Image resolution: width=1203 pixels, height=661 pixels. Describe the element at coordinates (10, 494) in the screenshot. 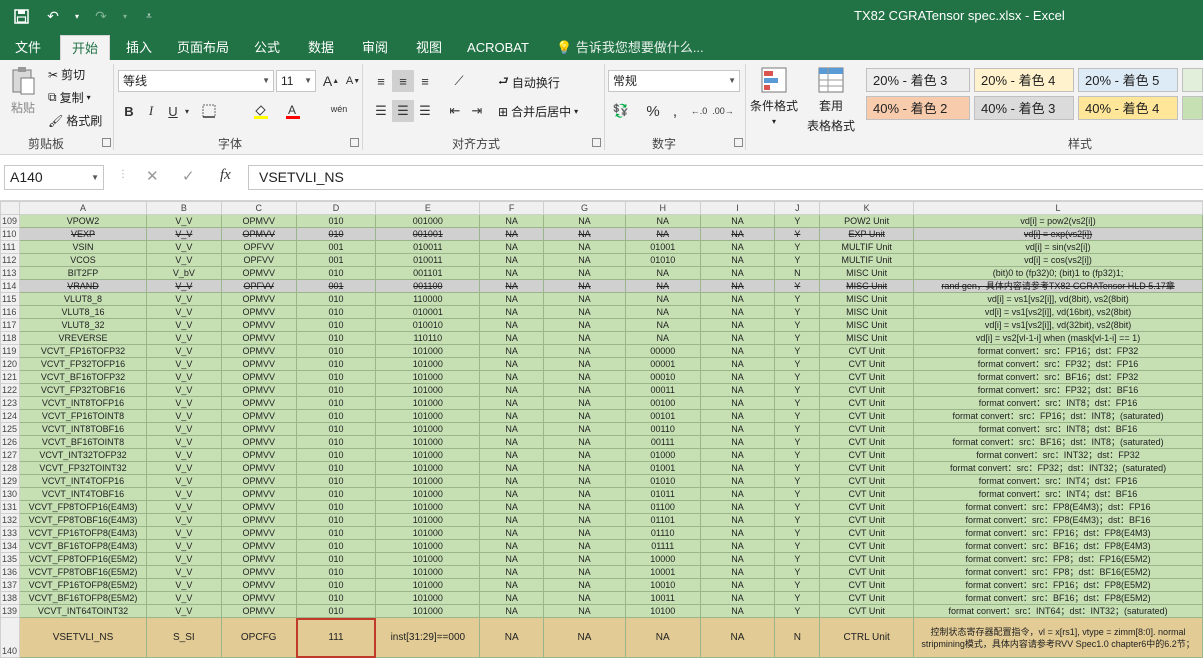

I see `row-header: 130` at that location.